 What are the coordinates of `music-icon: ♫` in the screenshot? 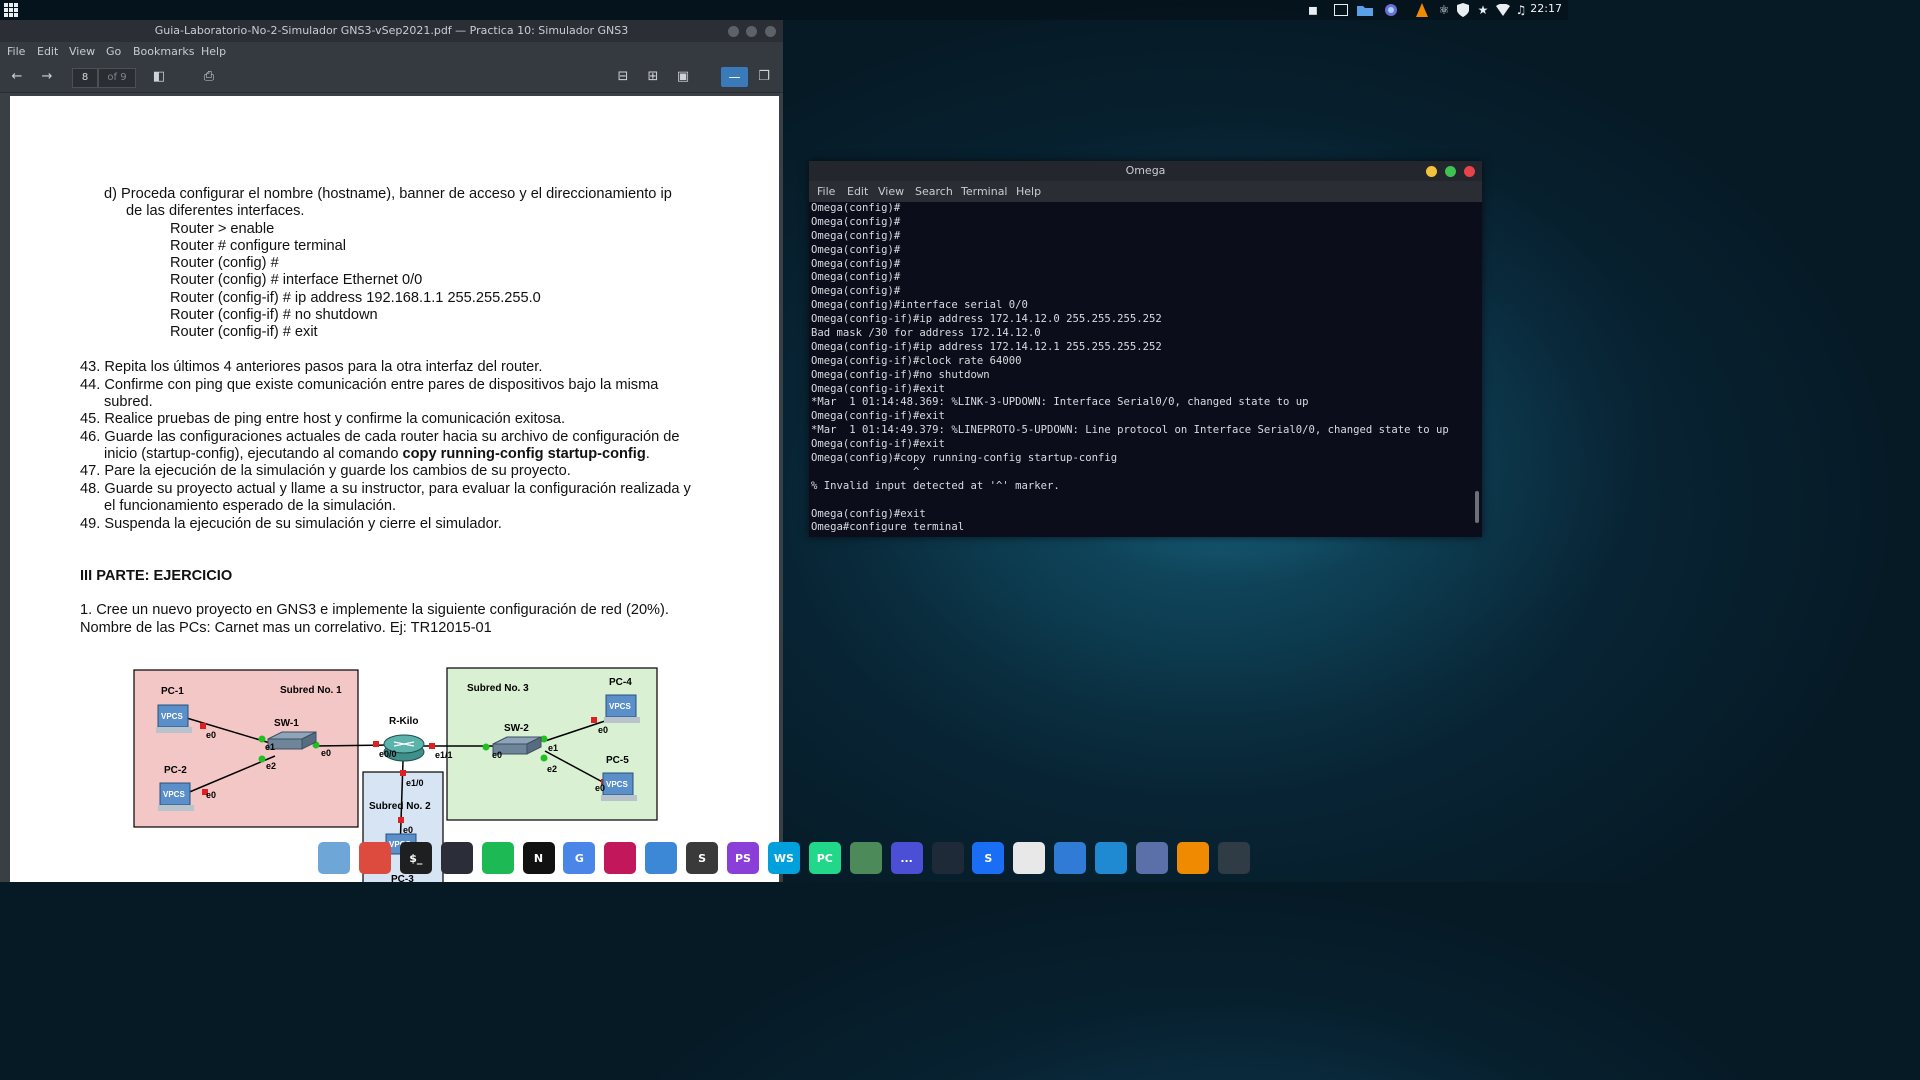 It's located at (1521, 10).